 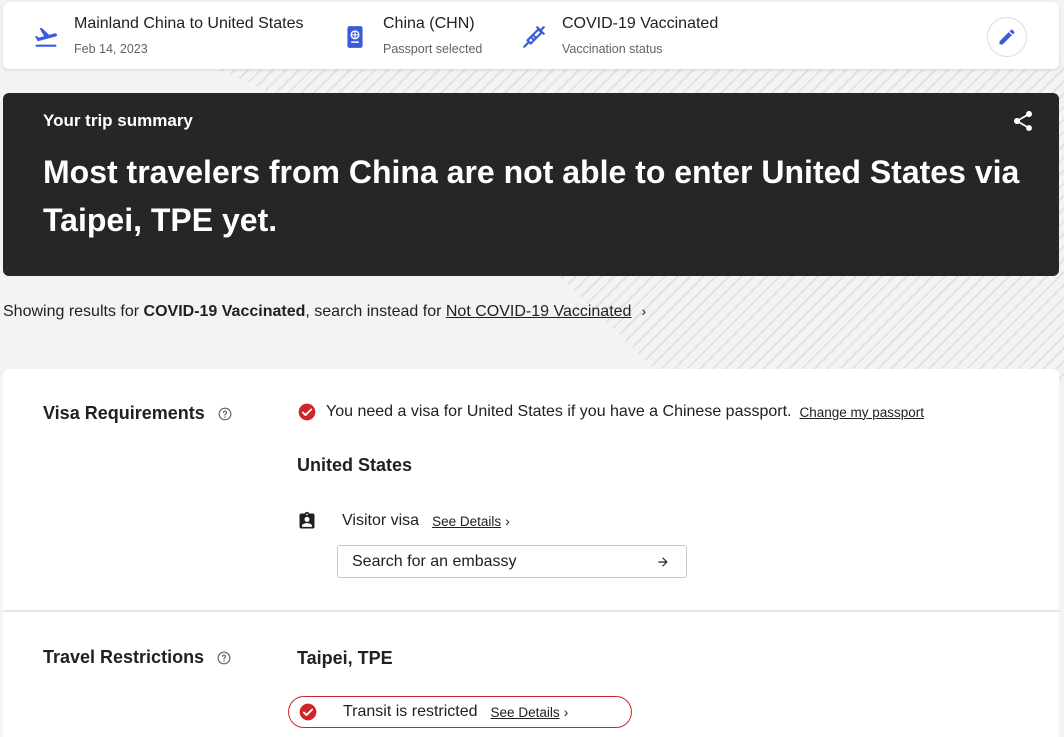 What do you see at coordinates (663, 561) in the screenshot?
I see `arrow-right-icon` at bounding box center [663, 561].